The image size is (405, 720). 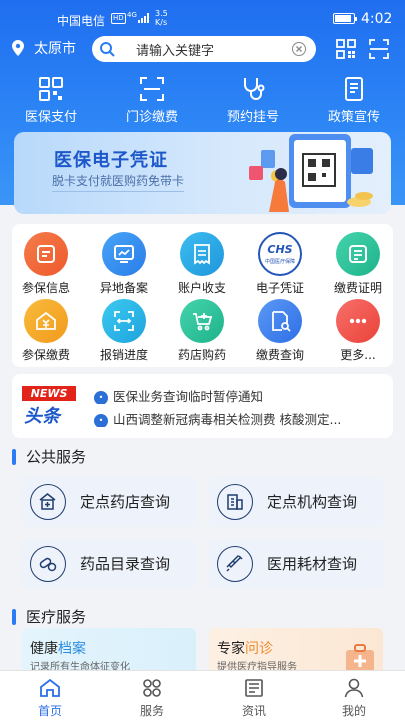 What do you see at coordinates (132, 15) in the screenshot?
I see `network-type: 4G` at bounding box center [132, 15].